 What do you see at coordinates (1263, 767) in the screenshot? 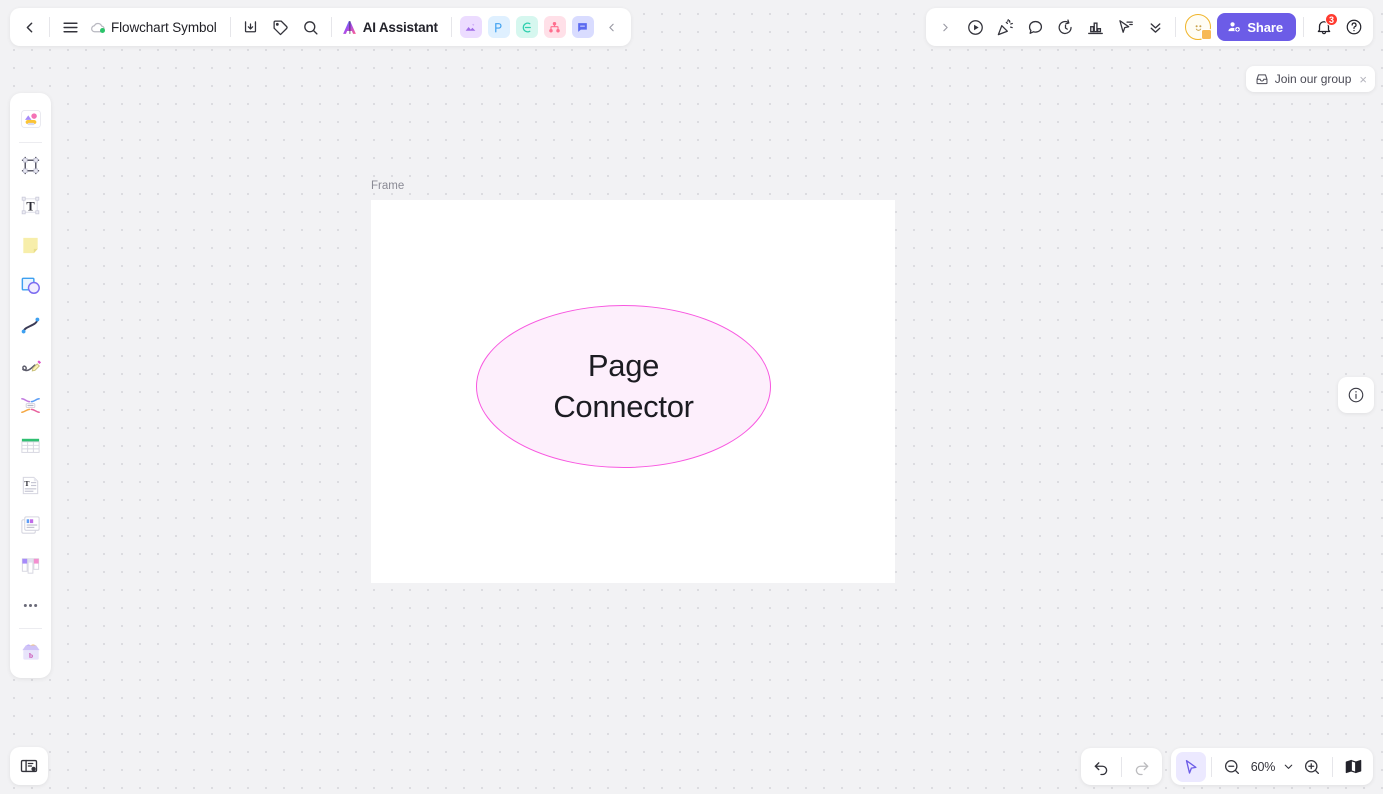
I see `zoom-level: 60%` at bounding box center [1263, 767].